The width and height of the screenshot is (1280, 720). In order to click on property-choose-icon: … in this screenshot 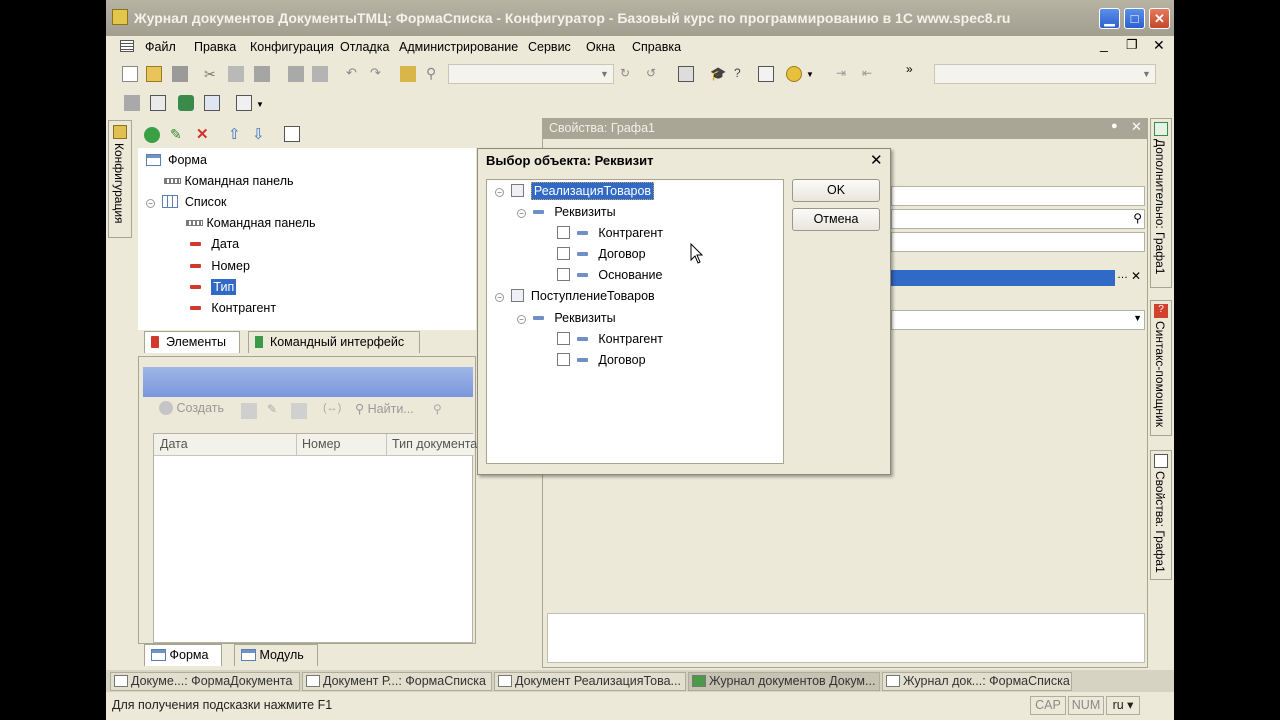, I will do `click(1122, 275)`.